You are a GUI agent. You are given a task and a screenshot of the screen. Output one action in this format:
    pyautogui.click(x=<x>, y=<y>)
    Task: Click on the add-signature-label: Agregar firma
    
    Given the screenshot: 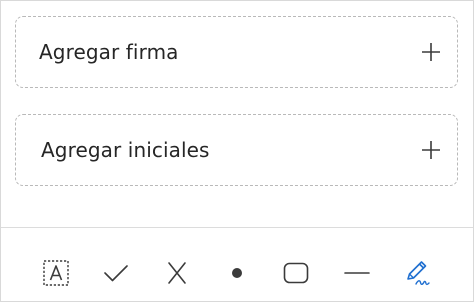 What is the action you would take?
    pyautogui.click(x=109, y=52)
    